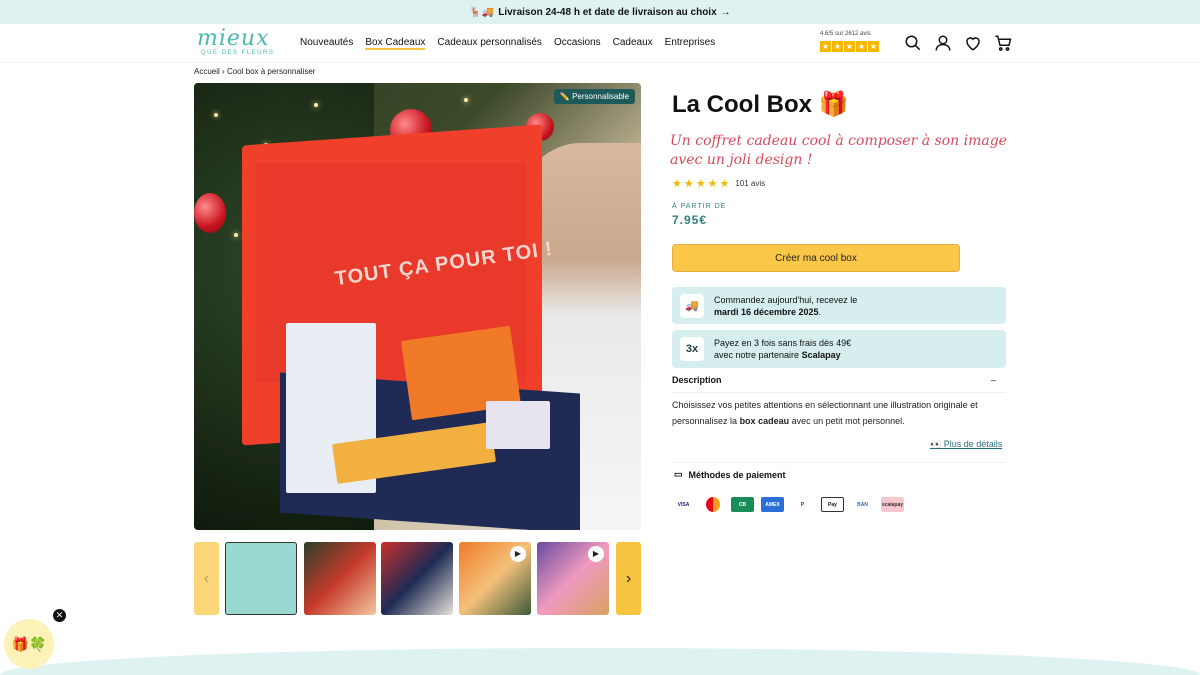 Image resolution: width=1200 pixels, height=675 pixels. Describe the element at coordinates (482, 12) in the screenshot. I see `reindeer-emoji: 🦌🚚` at that location.